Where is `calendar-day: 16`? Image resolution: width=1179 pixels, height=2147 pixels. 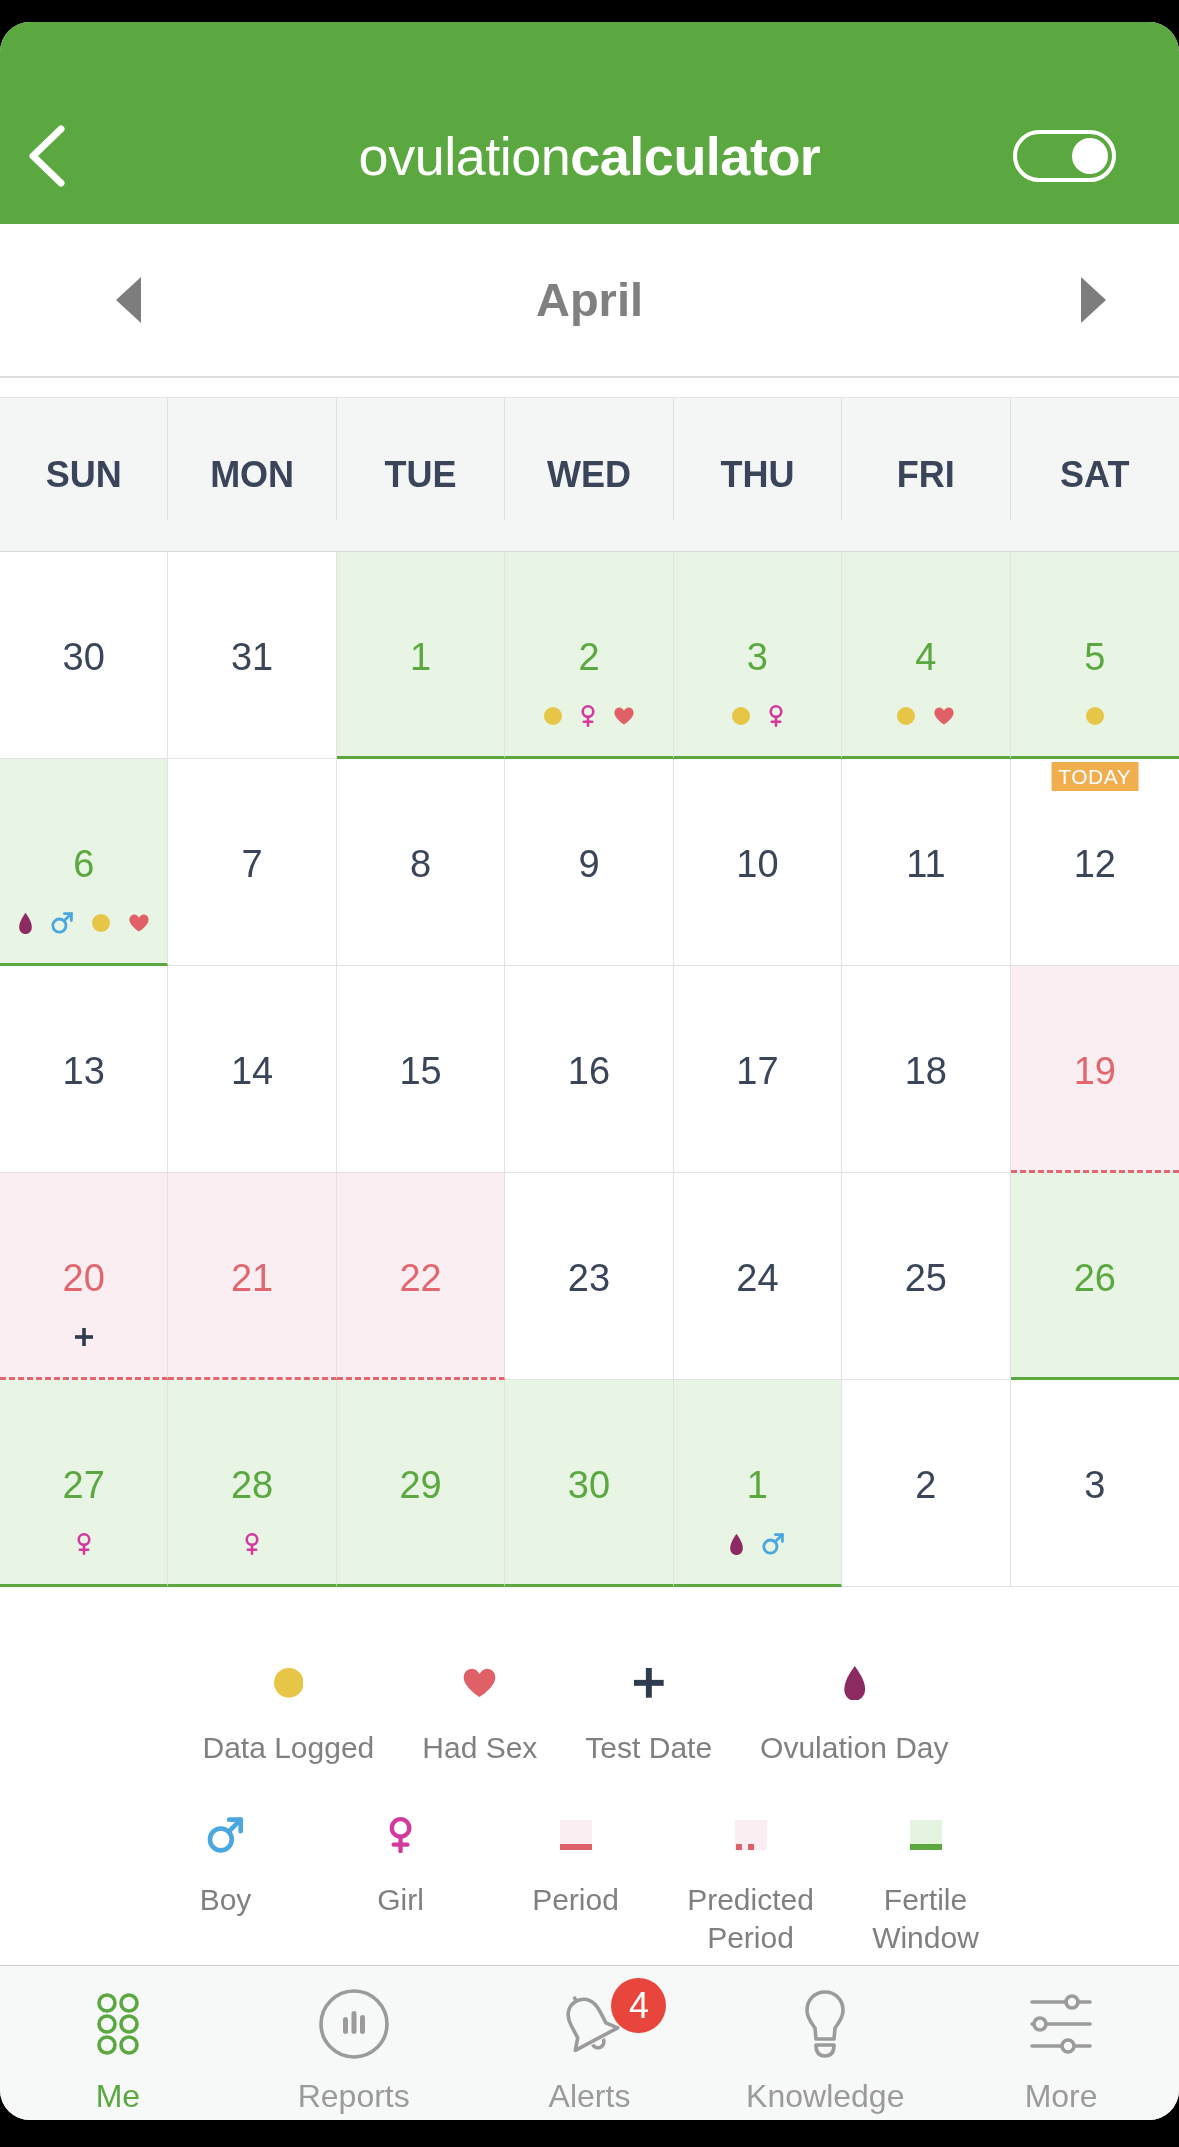 calendar-day: 16 is located at coordinates (589, 1069).